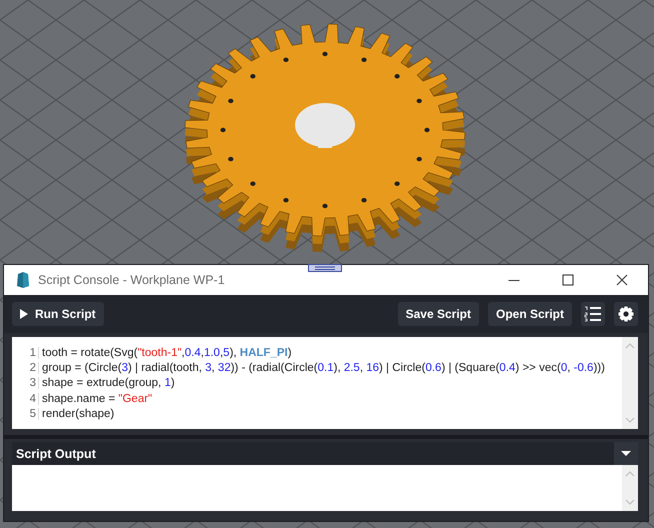 This screenshot has height=528, width=654. I want to click on toolbar-button: Open Script, so click(530, 314).